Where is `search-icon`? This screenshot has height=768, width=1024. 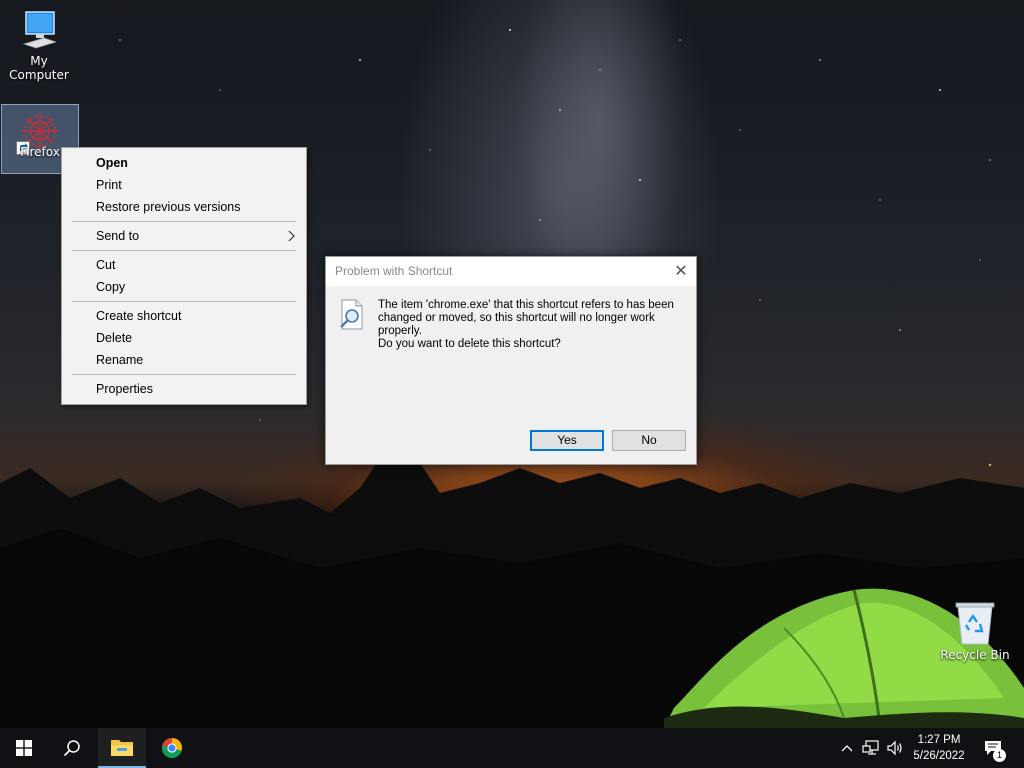
search-icon is located at coordinates (71, 748).